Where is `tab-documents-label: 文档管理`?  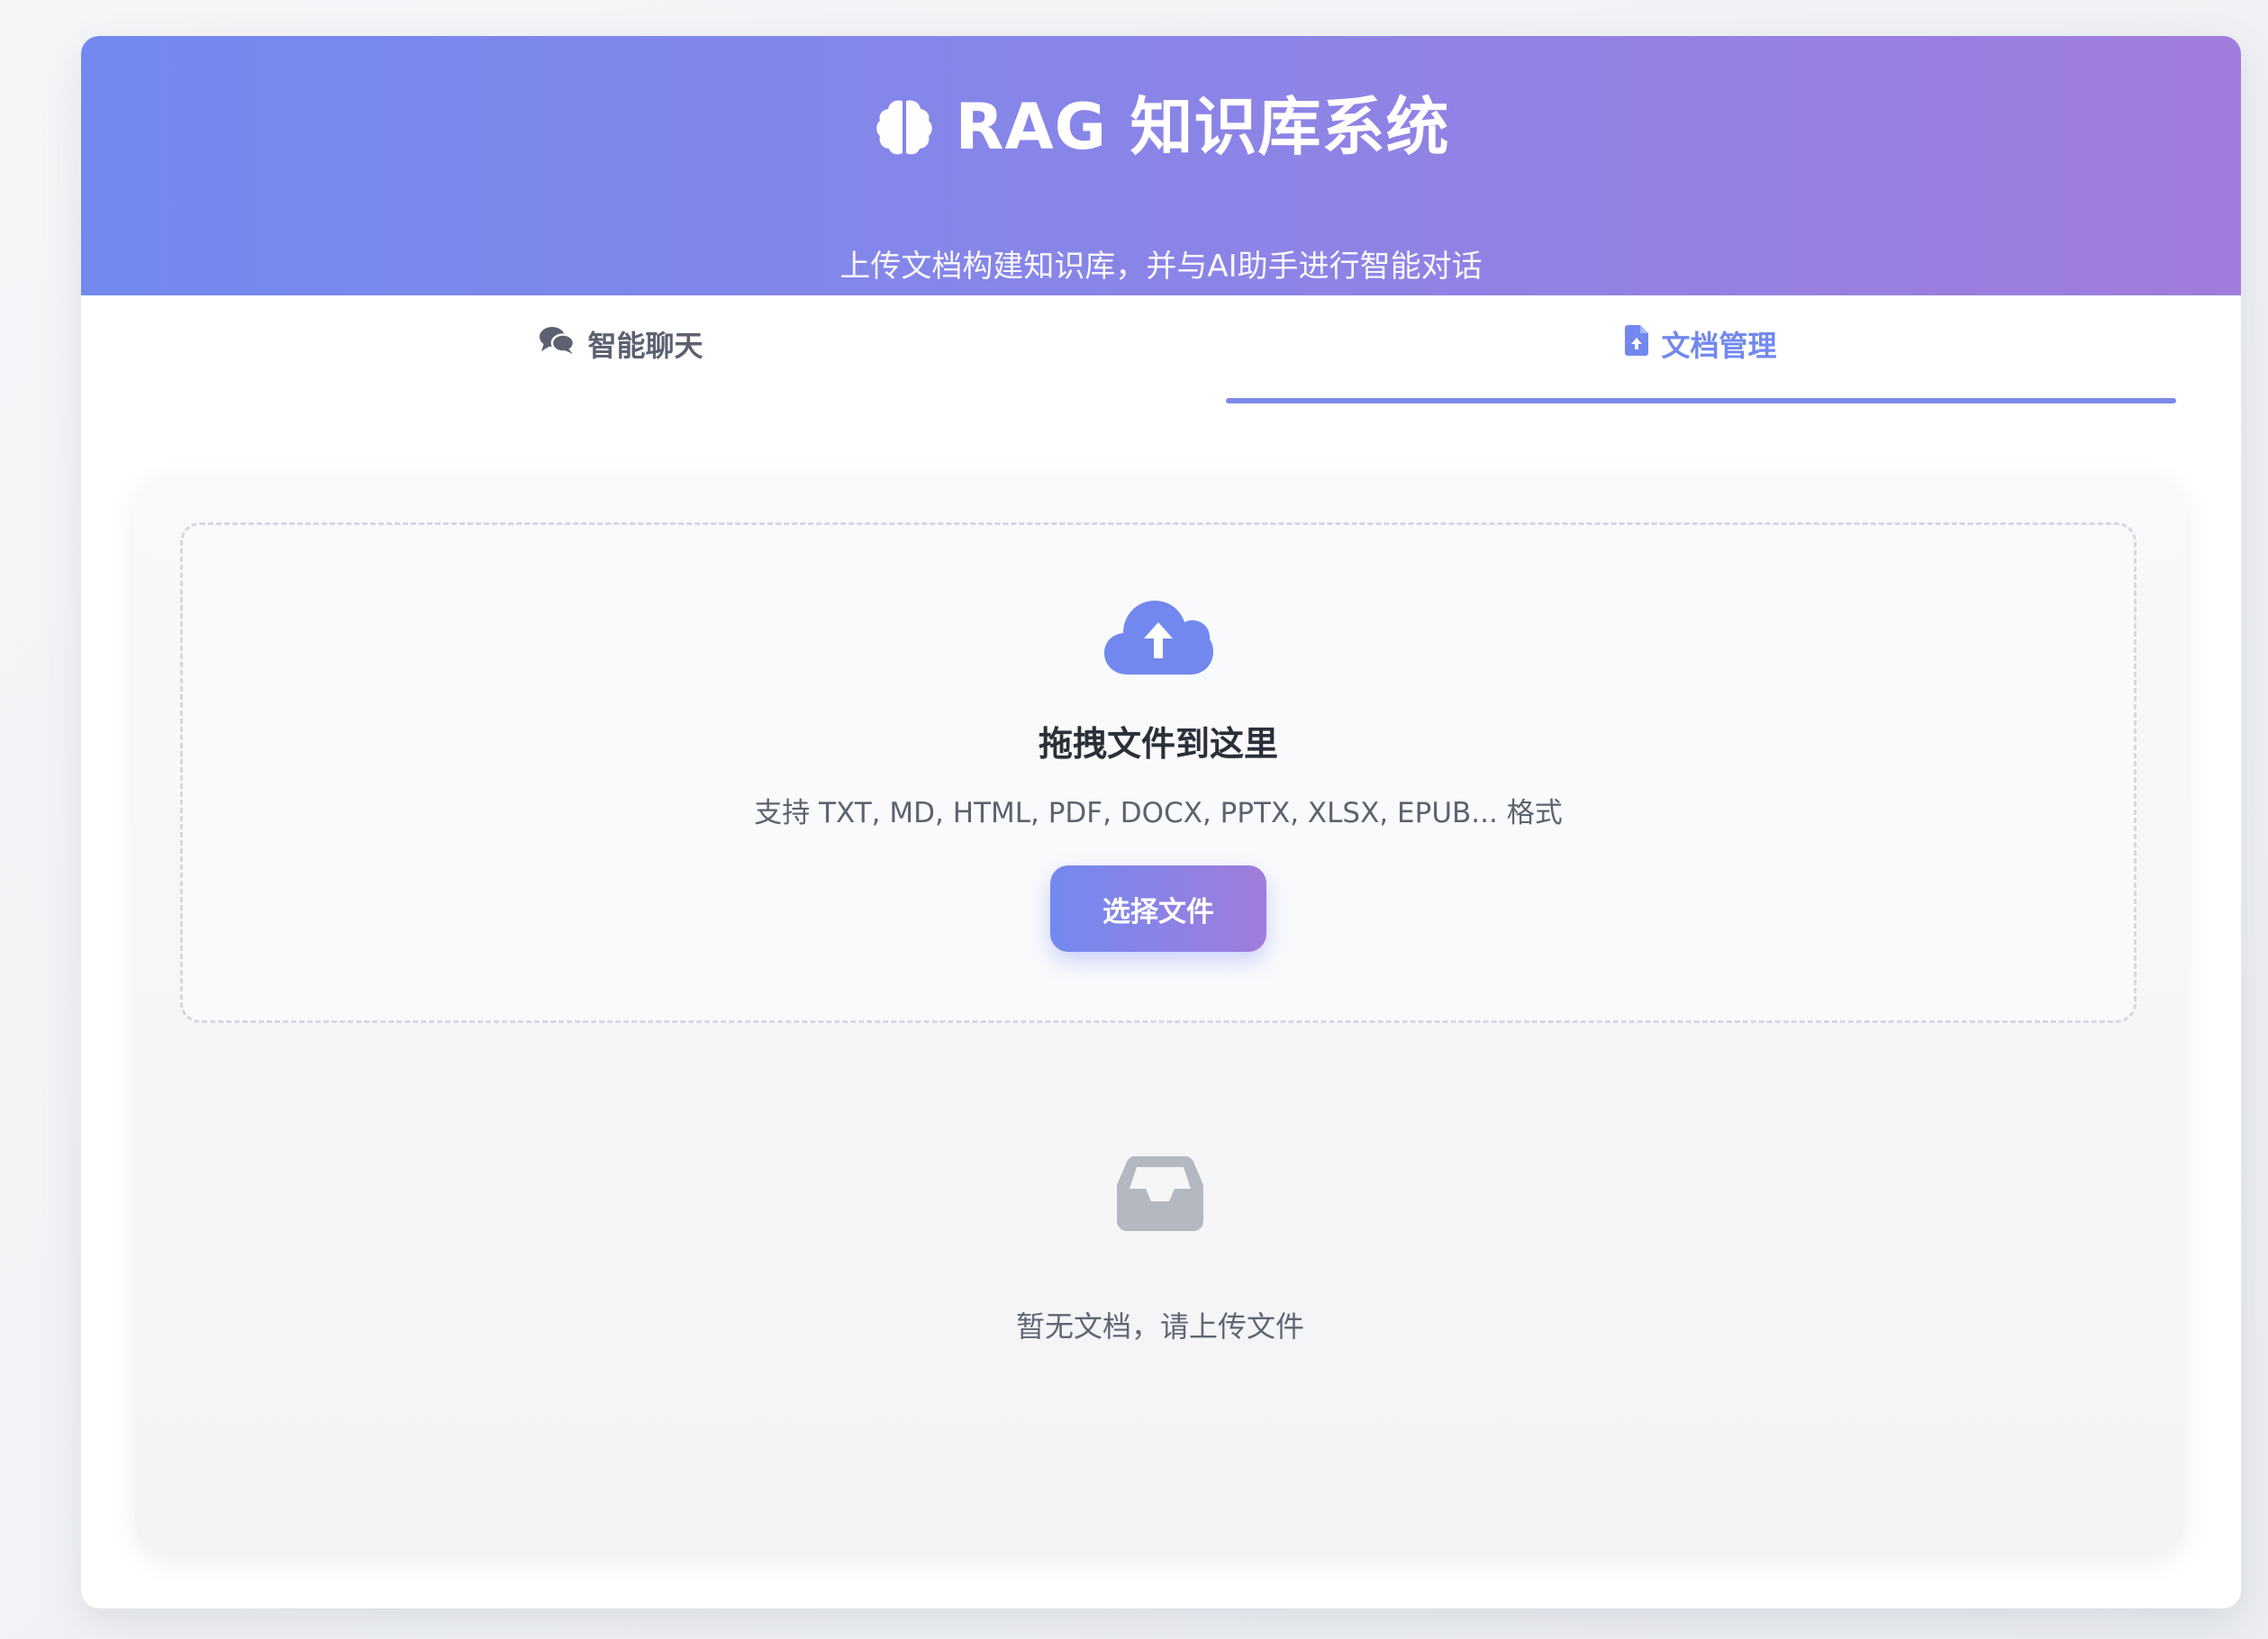
tab-documents-label: 文档管理 is located at coordinates (1719, 346).